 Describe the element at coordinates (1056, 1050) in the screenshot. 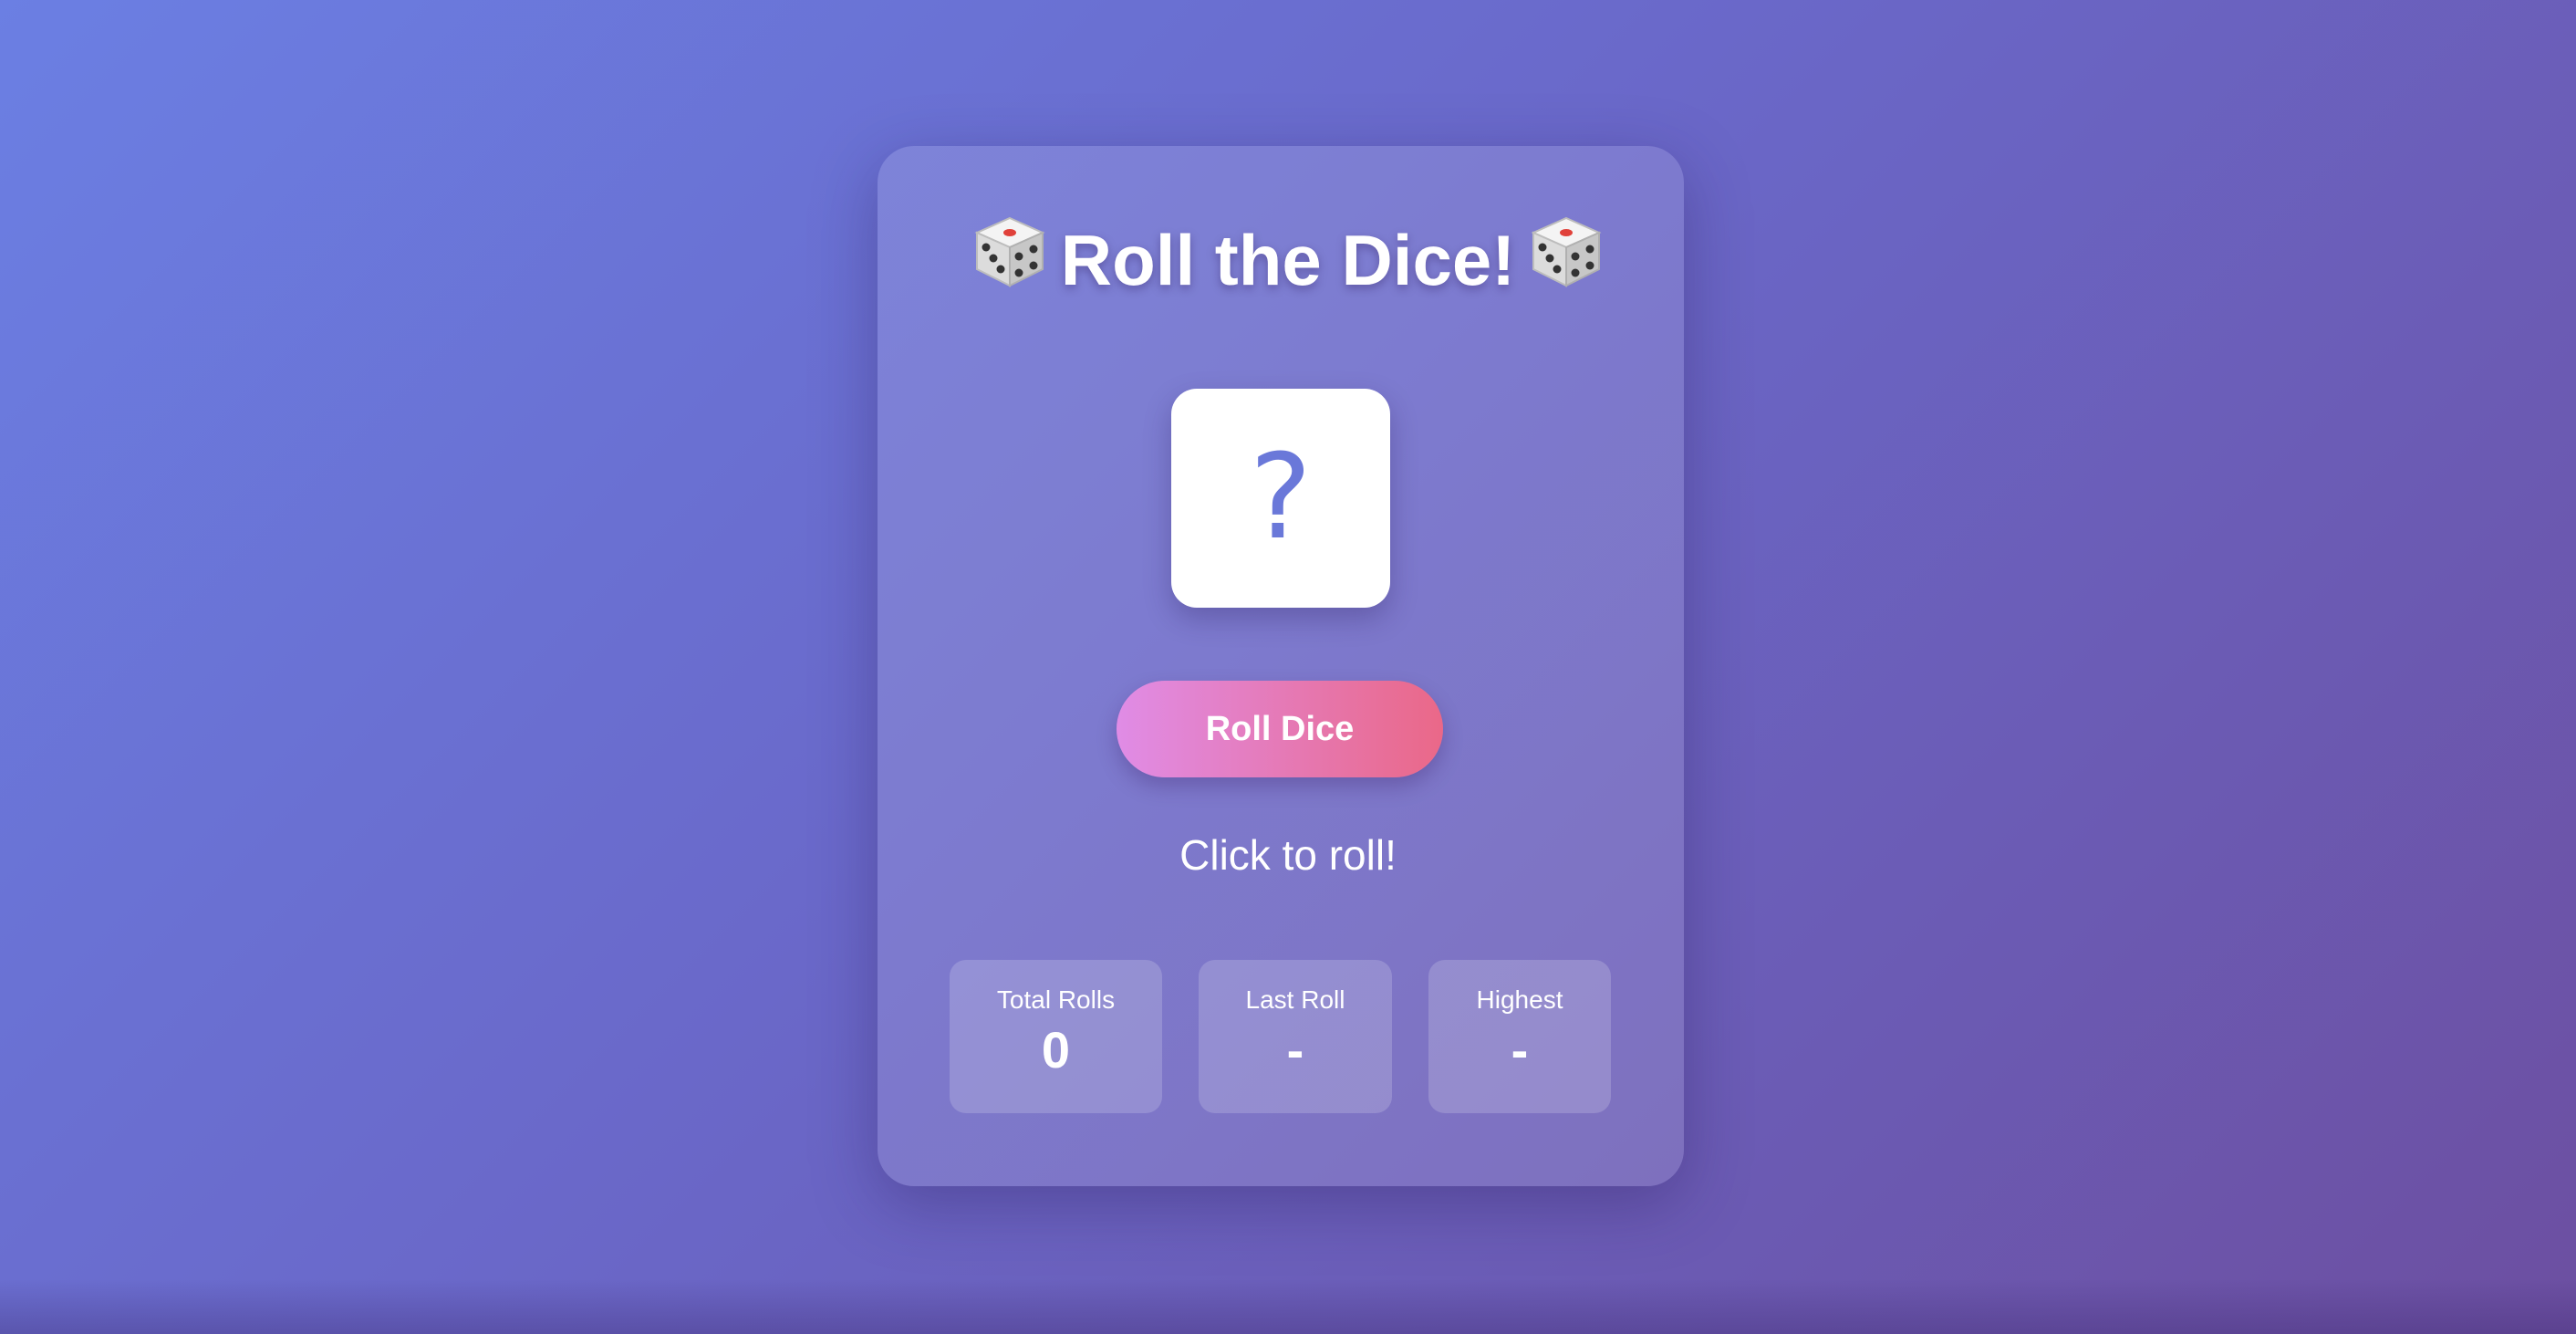

I see `stat-value: 0` at that location.